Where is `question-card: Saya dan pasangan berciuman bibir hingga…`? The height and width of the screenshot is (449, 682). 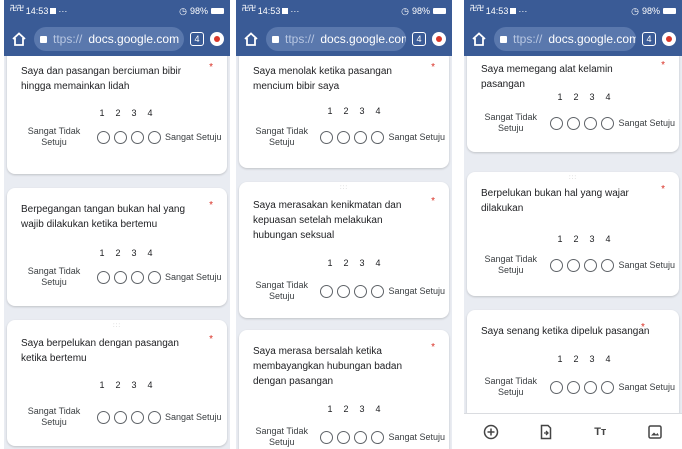
question-card: Saya dan pasangan berciuman bibir hingga… is located at coordinates (117, 115).